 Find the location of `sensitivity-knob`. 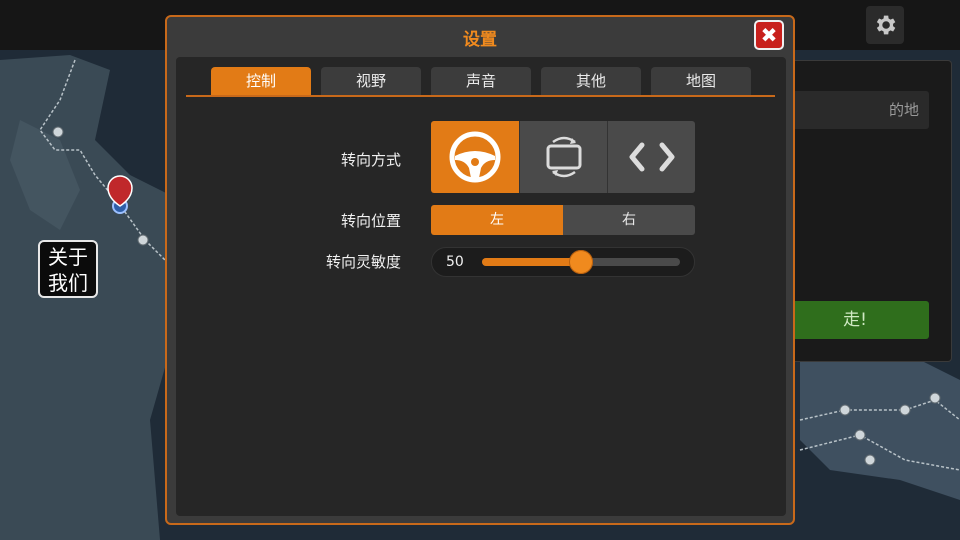

sensitivity-knob is located at coordinates (581, 262).